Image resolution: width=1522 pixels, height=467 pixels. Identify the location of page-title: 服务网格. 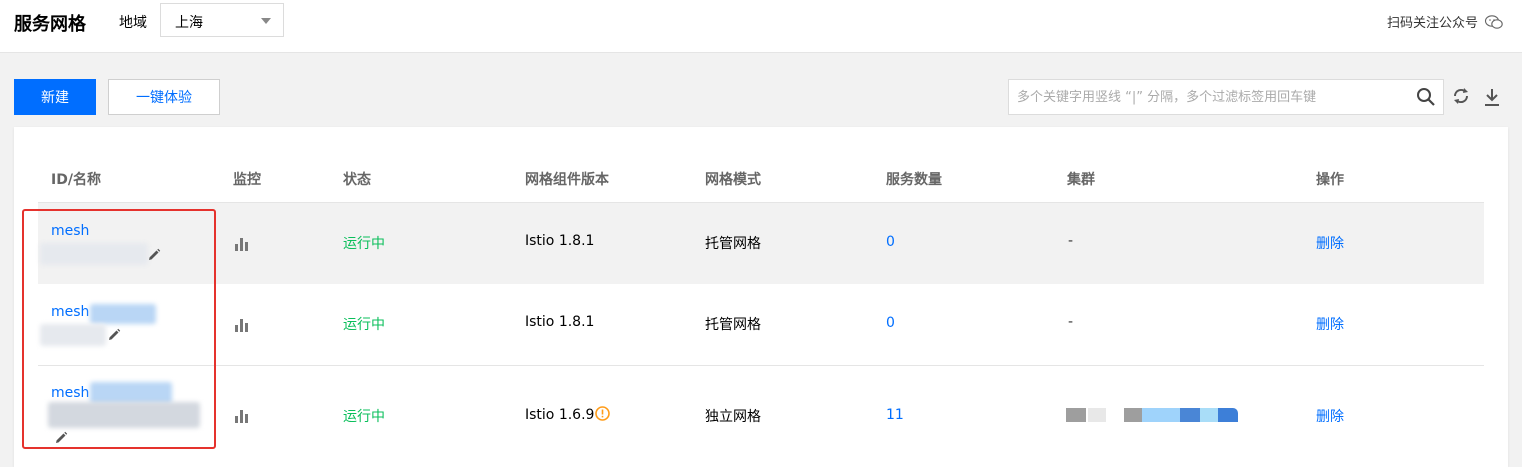
(50, 24).